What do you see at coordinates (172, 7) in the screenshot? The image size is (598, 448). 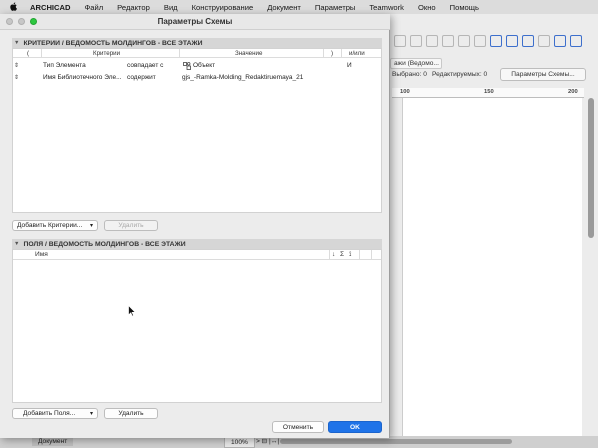 I see `menu-view: Вид` at bounding box center [172, 7].